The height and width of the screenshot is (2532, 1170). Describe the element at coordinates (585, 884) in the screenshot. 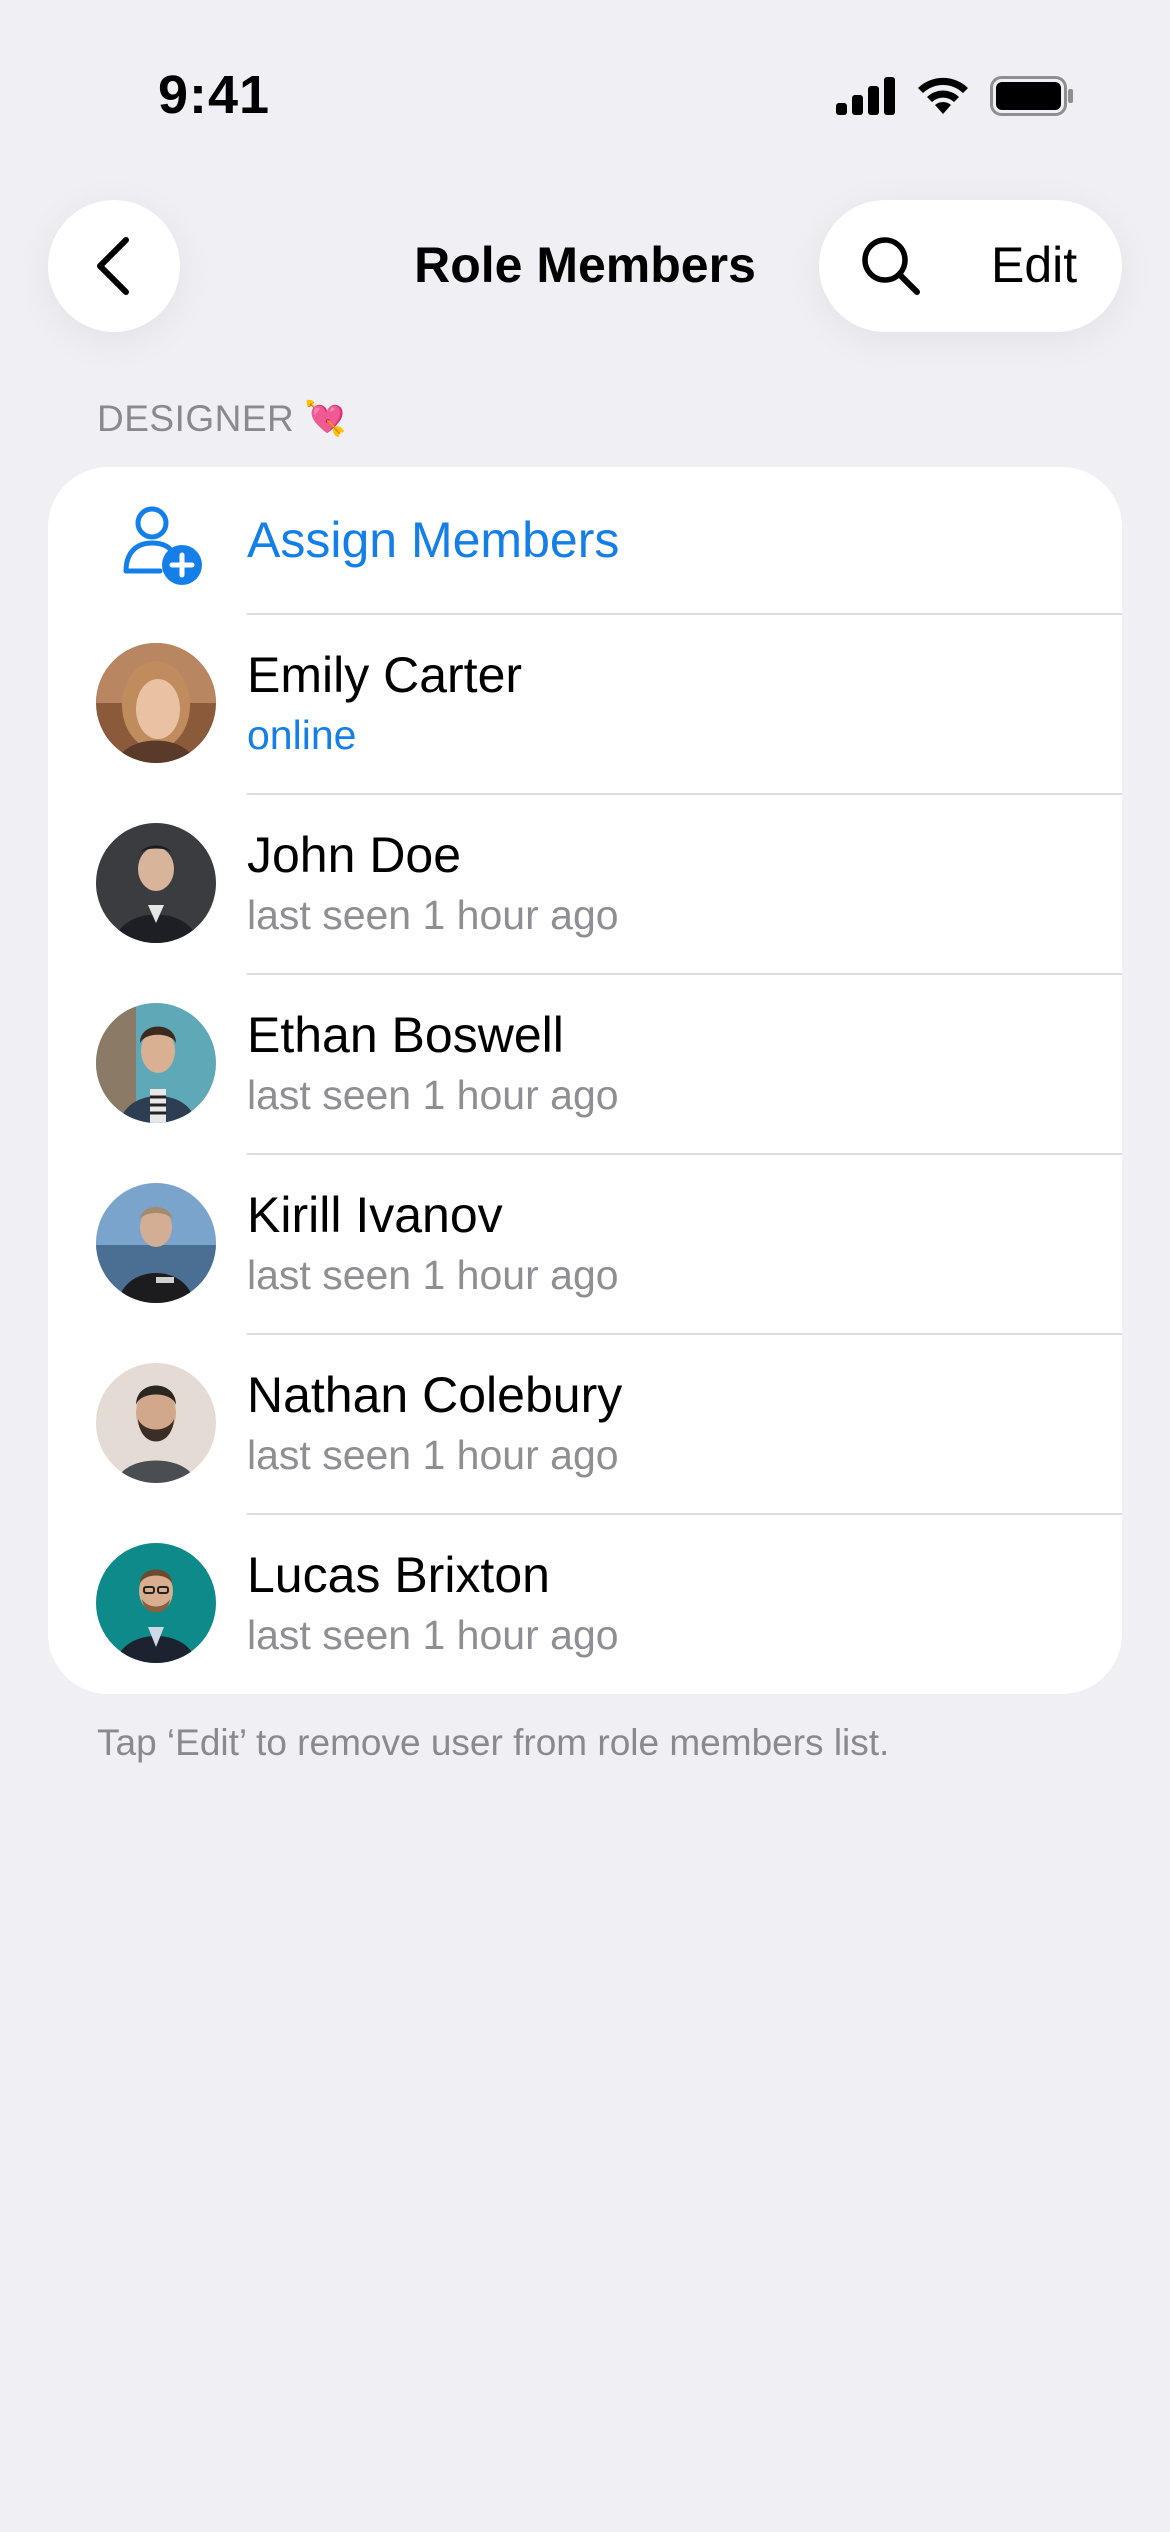

I see `member-row-john-doe: John Doe last seen 1 hour ago` at that location.